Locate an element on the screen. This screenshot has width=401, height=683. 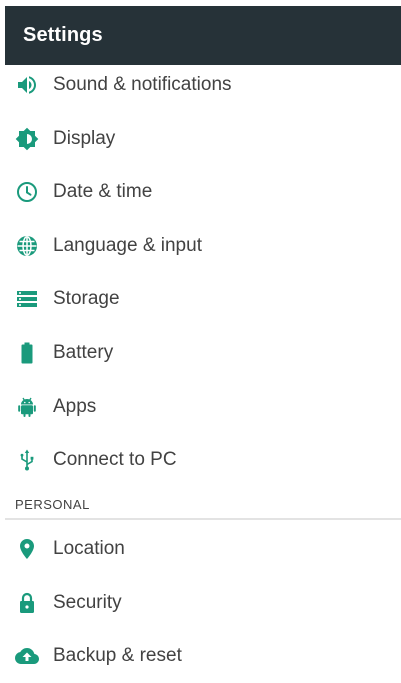
battery-icon is located at coordinates (27, 353).